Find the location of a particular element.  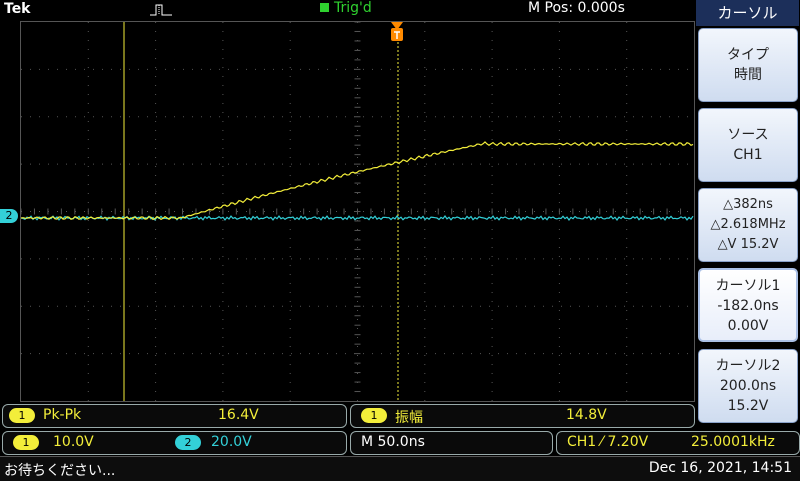

top-bar: Tek Trig'd M Pos: 0.000s is located at coordinates (346, 10).